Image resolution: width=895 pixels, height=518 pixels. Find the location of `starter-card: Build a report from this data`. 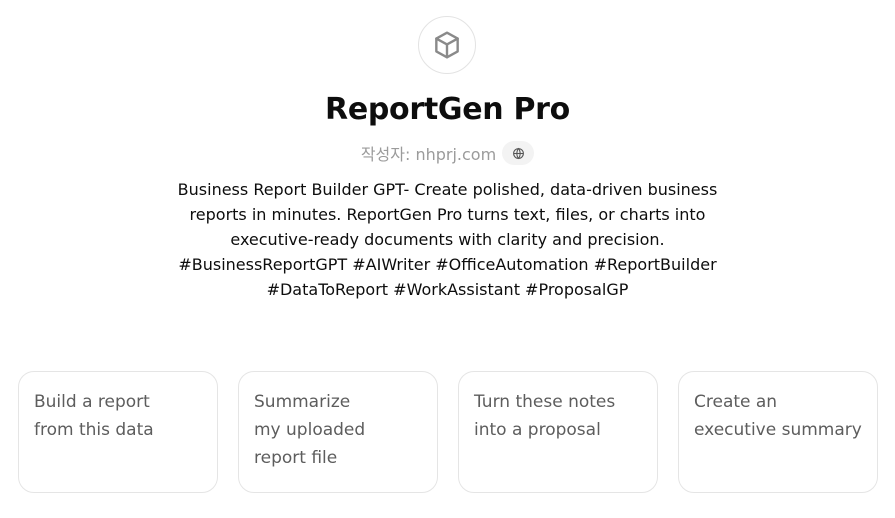

starter-card: Build a report from this data is located at coordinates (118, 432).